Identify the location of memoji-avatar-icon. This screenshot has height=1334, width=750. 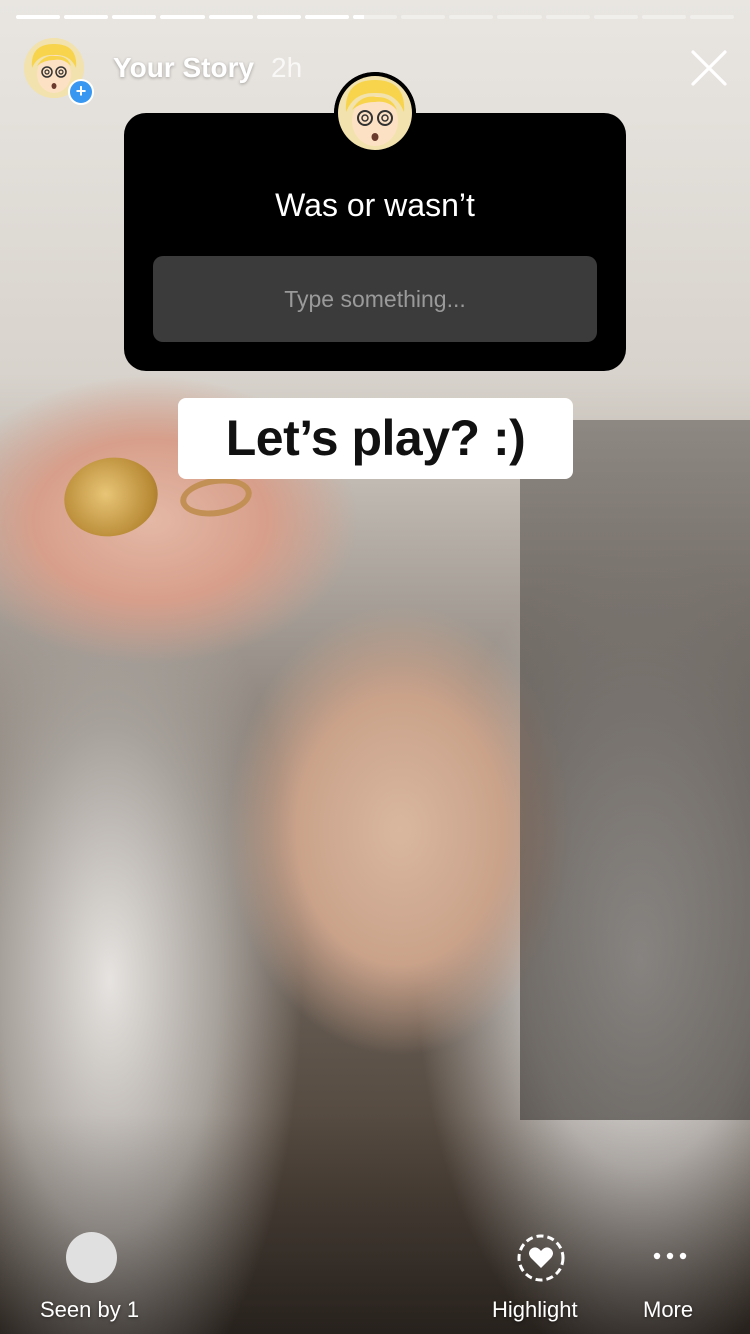
(375, 113).